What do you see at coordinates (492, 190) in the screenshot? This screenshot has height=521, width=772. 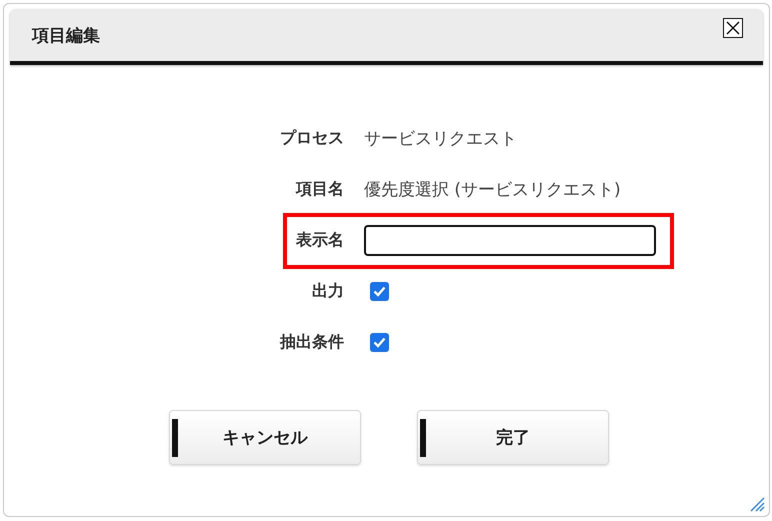 I see `field-value: 優先度選択 (サービスリクエスト)` at bounding box center [492, 190].